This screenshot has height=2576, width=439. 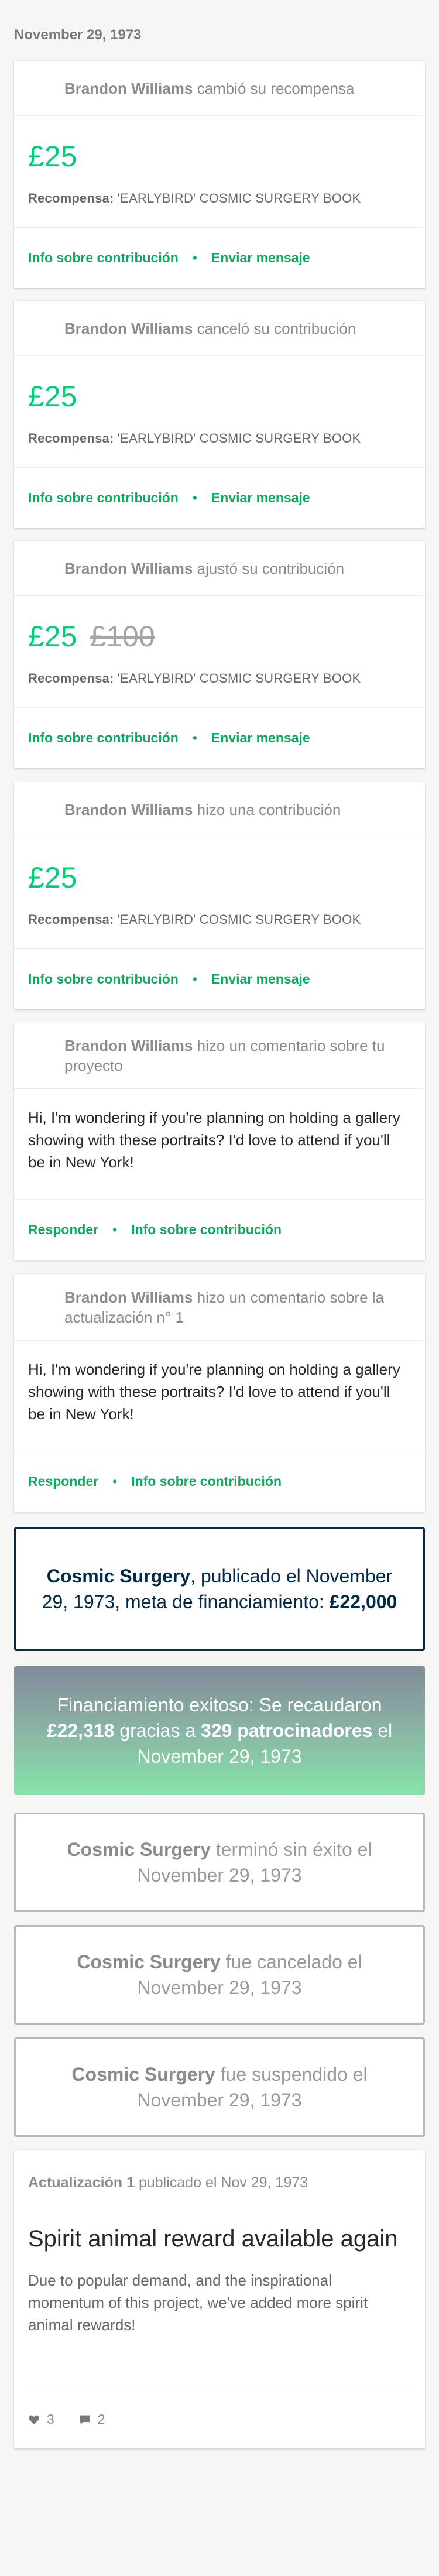 I want to click on update-title: Spirit animal reward available again, so click(x=220, y=2239).